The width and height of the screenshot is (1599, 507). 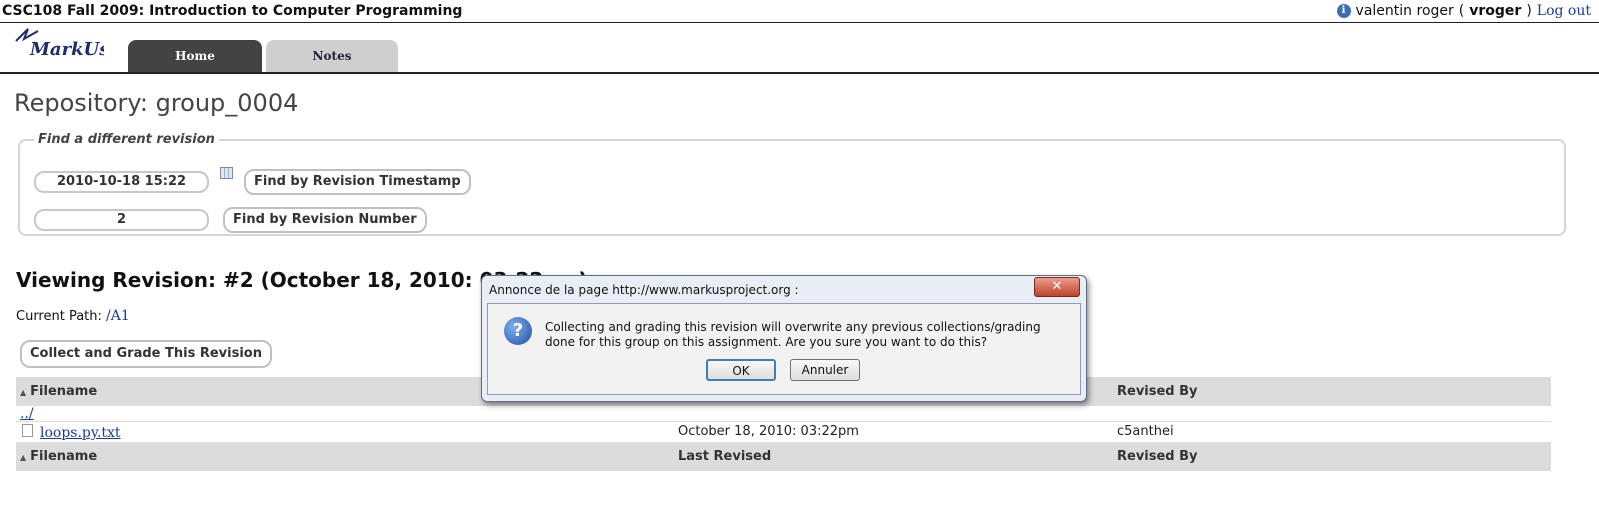 I want to click on logout-link: Log out, so click(x=1564, y=11).